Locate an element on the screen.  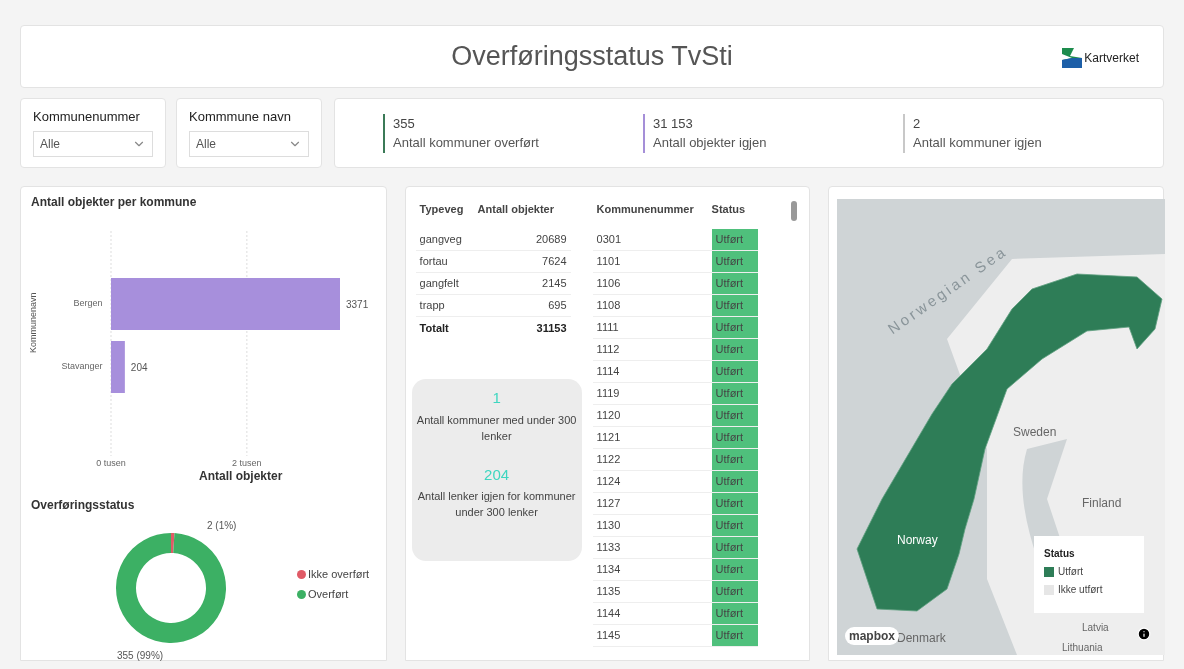
table-cell-text: 1121 is located at coordinates (608, 438).